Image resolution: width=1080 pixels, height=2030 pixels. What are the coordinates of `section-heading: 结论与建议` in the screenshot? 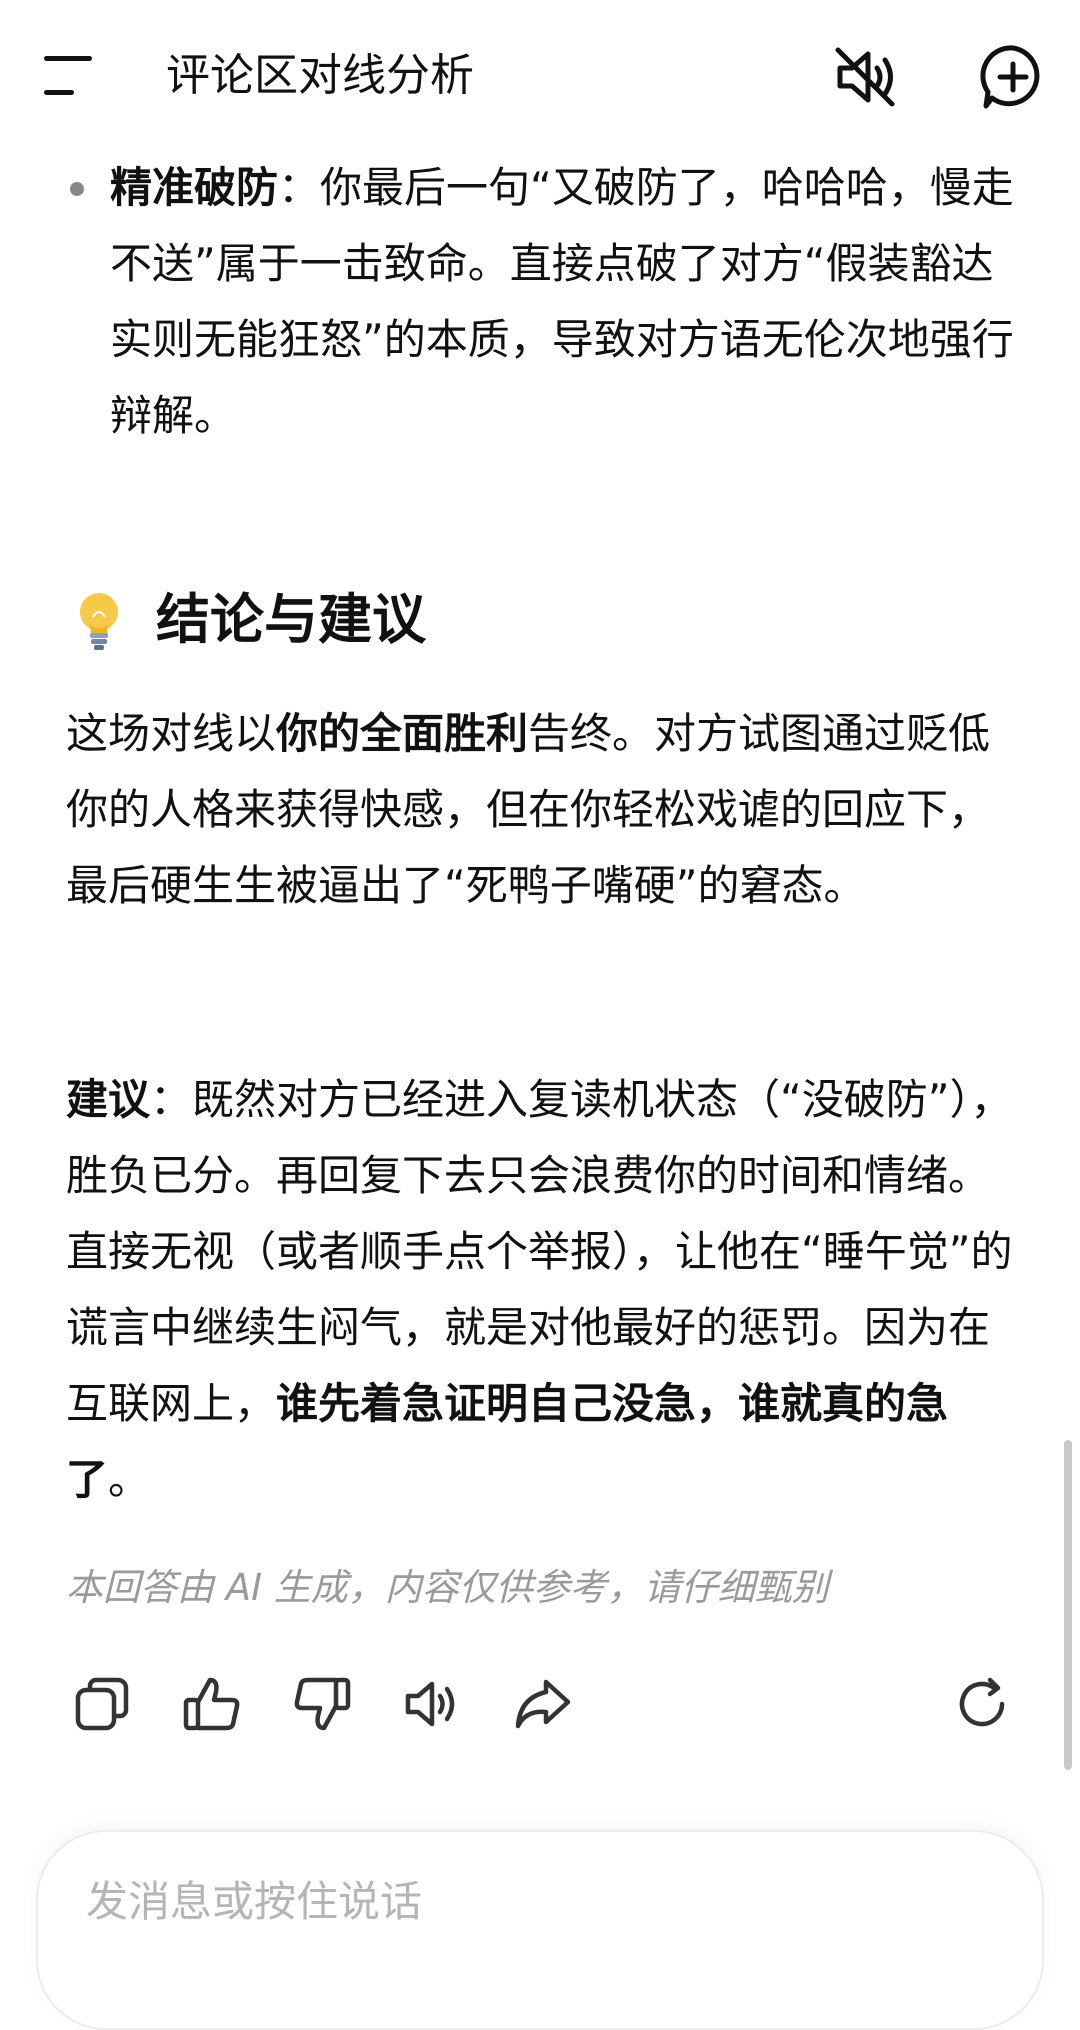 It's located at (246, 620).